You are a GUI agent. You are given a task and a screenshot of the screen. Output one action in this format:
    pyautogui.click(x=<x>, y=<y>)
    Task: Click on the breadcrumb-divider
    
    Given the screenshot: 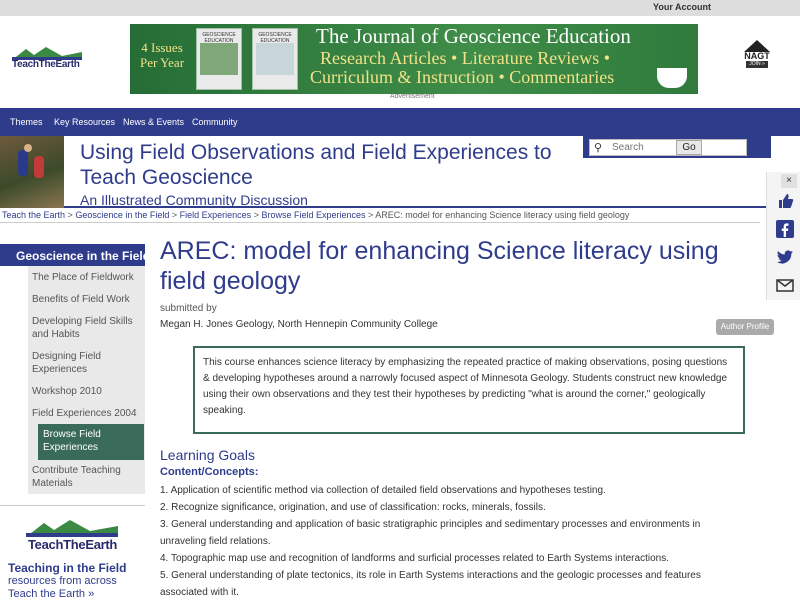 What is the action you would take?
    pyautogui.click(x=380, y=222)
    